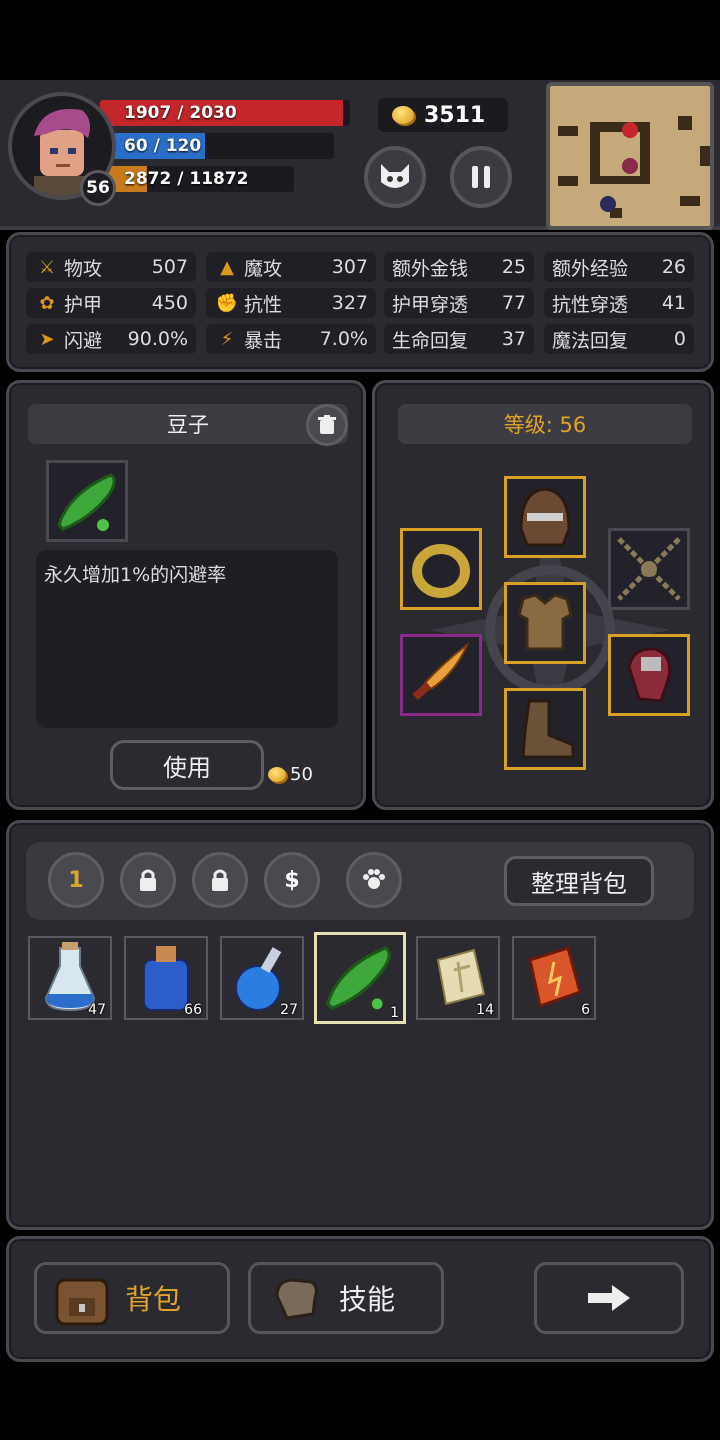  I want to click on stat-value: 450, so click(169, 303).